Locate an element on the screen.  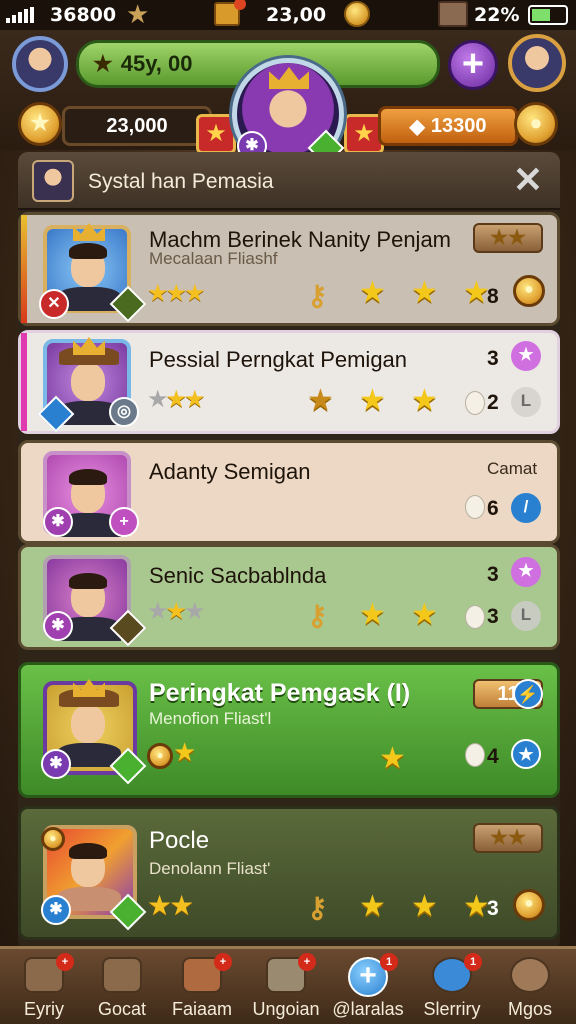
battery-icon is located at coordinates (548, 15).